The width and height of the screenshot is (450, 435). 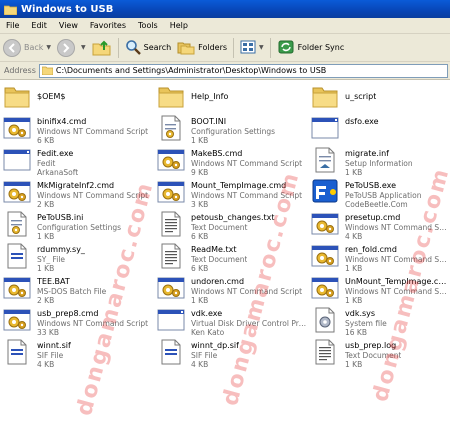 What do you see at coordinates (225, 26) in the screenshot?
I see `menu-bar: File Edit View Favorites Tools Help` at bounding box center [225, 26].